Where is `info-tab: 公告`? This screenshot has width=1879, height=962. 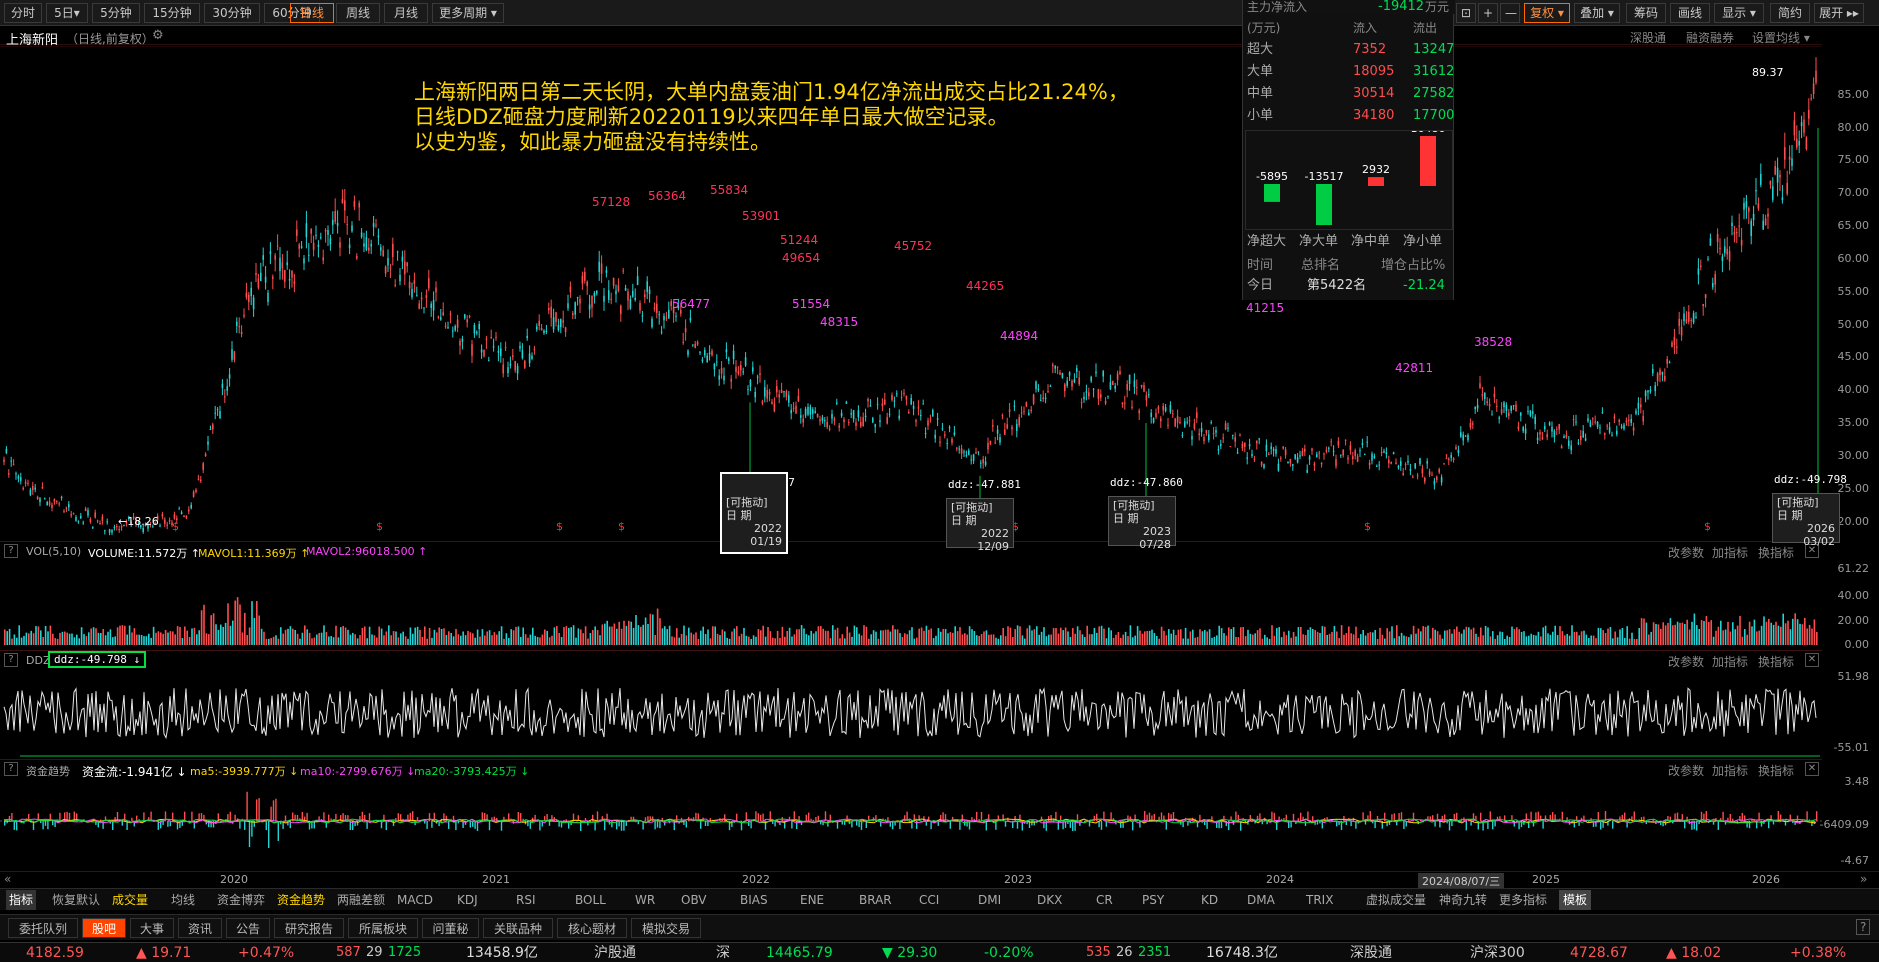
info-tab: 公告 is located at coordinates (248, 928).